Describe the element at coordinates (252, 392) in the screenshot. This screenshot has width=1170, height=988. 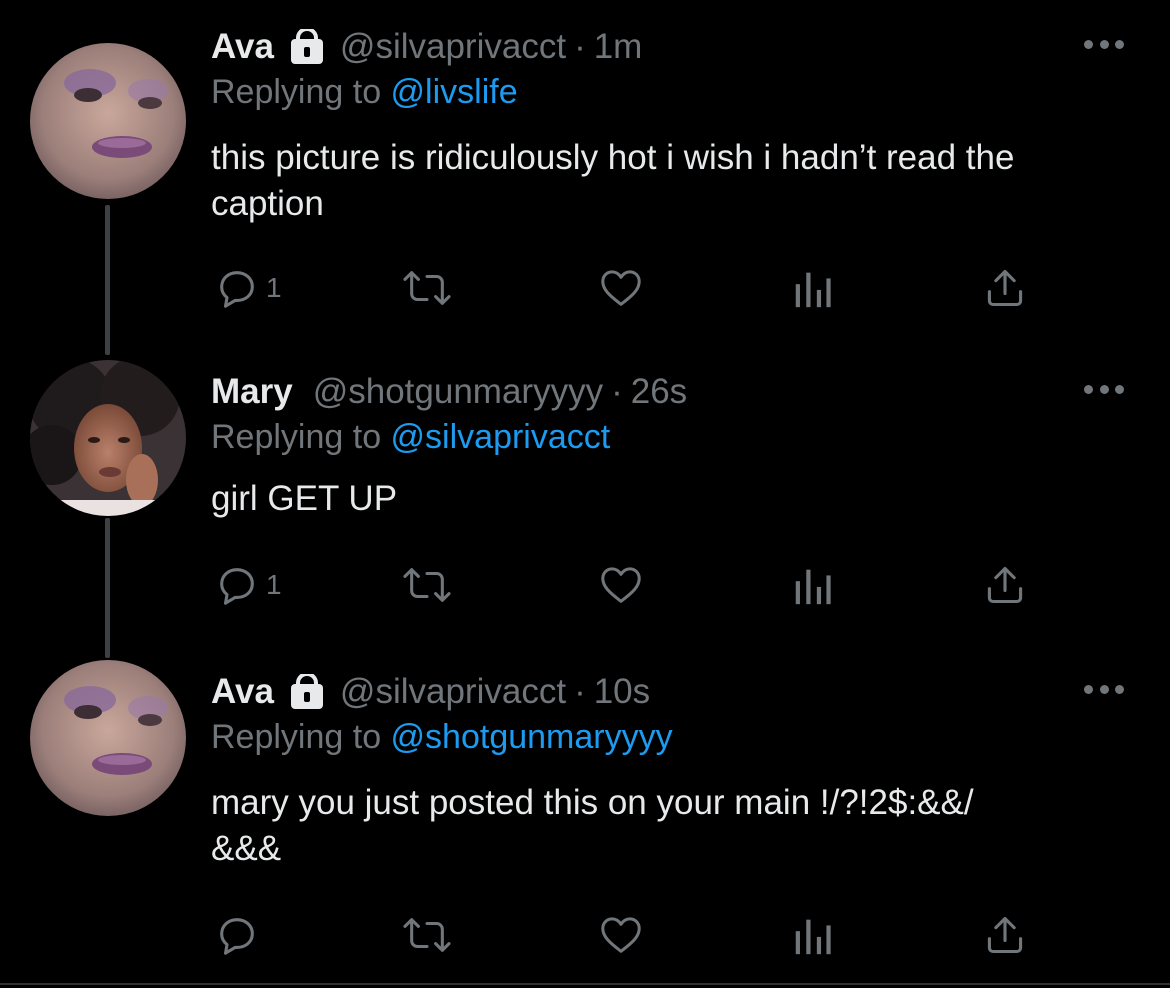
I see `display-name: Mary` at that location.